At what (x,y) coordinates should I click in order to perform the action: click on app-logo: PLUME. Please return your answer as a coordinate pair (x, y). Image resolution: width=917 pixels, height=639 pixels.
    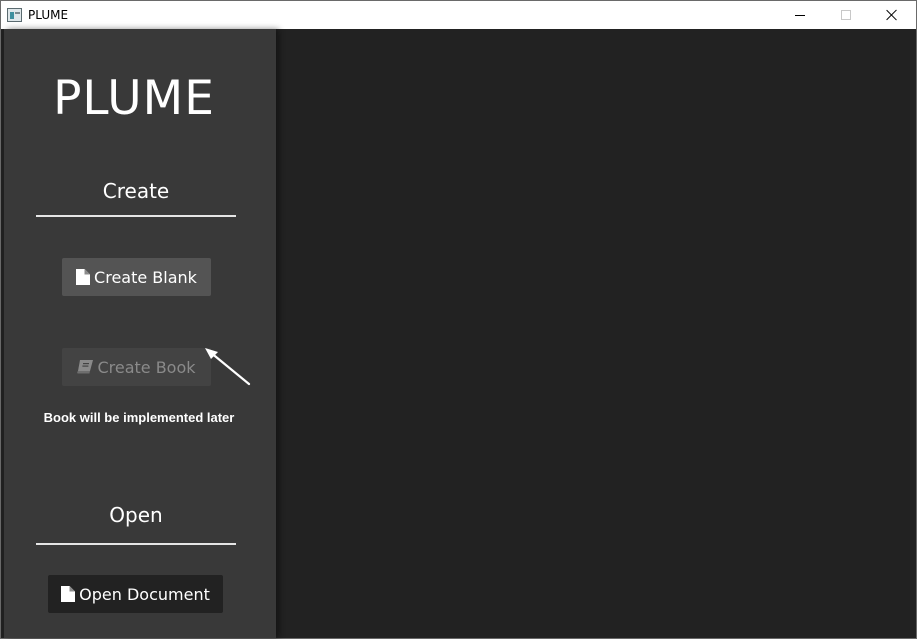
    Looking at the image, I should click on (134, 98).